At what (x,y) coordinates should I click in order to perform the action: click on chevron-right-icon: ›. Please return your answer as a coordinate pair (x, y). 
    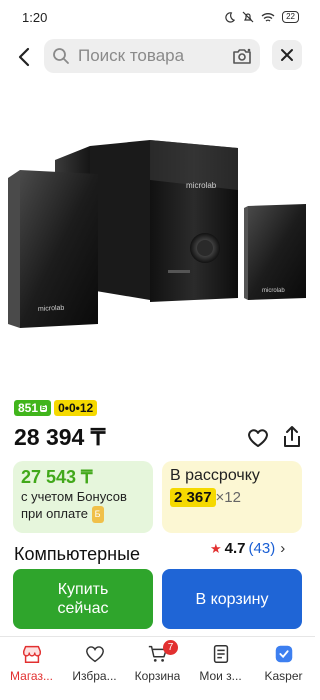
    Looking at the image, I should click on (283, 548).